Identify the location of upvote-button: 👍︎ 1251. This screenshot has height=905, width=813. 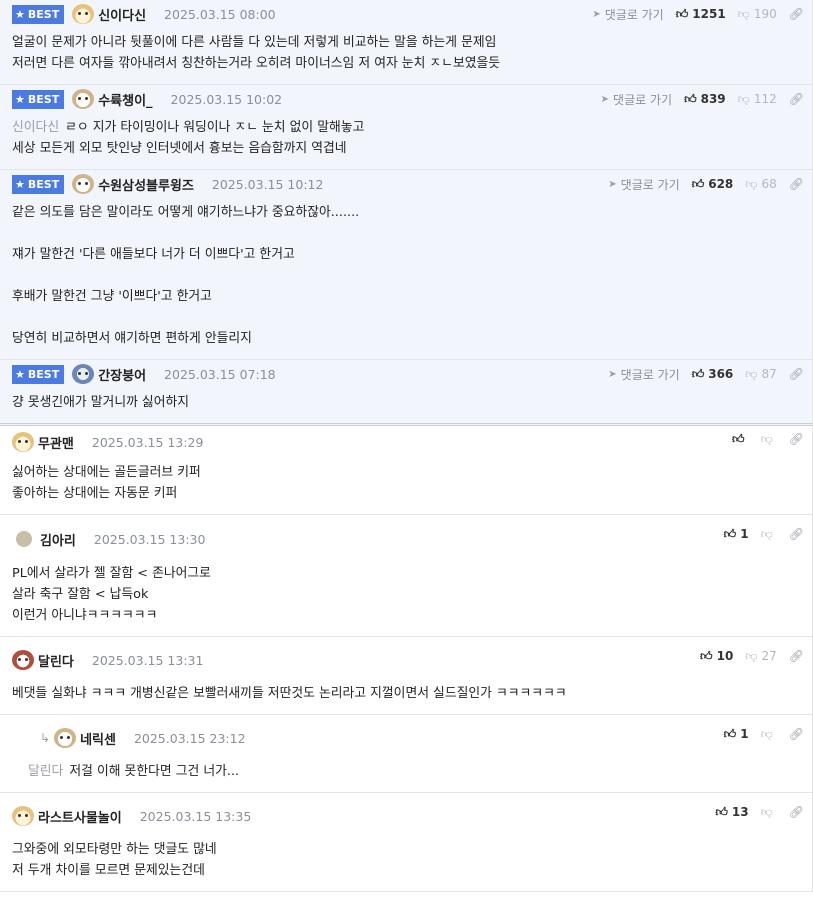
(701, 14).